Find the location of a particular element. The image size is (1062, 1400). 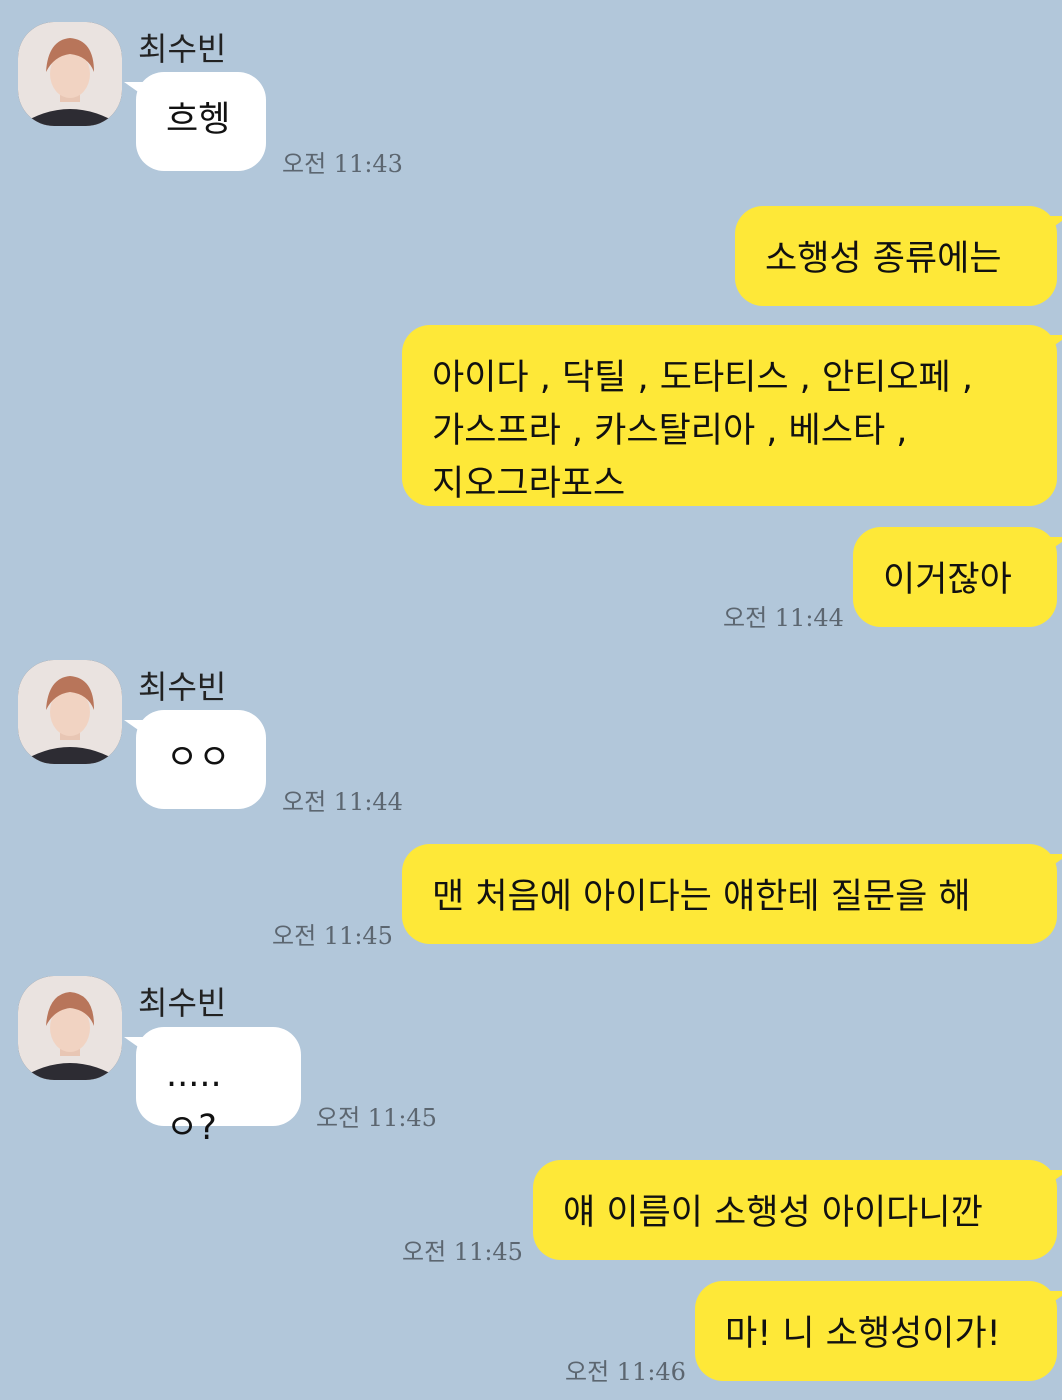

message-timestamp: 오전 11:43 is located at coordinates (342, 164).